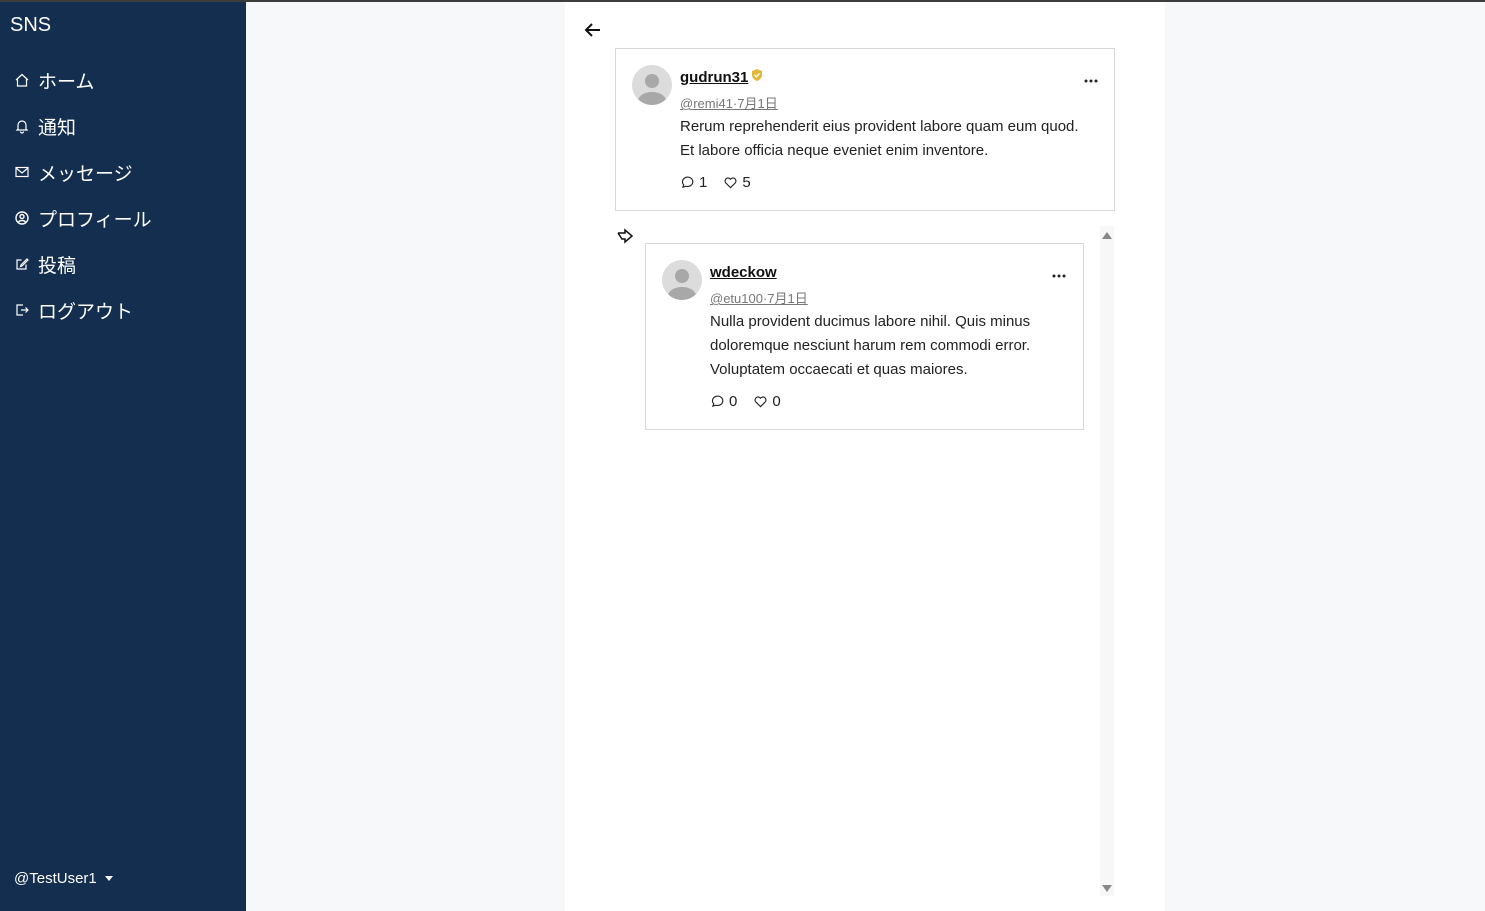  Describe the element at coordinates (1107, 888) in the screenshot. I see `scroll-down-arrow-icon` at that location.